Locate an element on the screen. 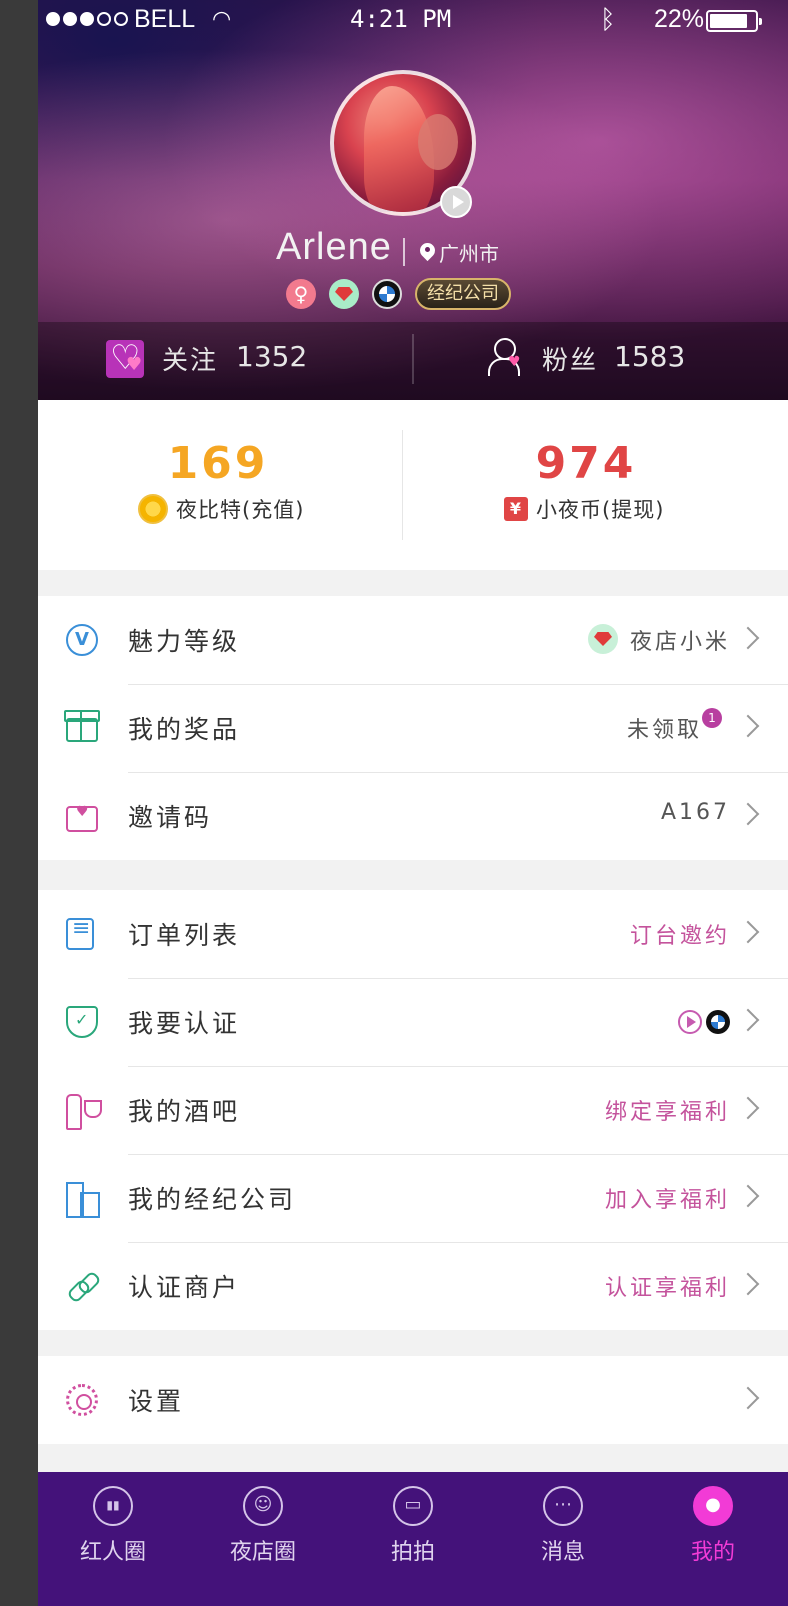  agency-badge: 经纪公司 is located at coordinates (463, 294).